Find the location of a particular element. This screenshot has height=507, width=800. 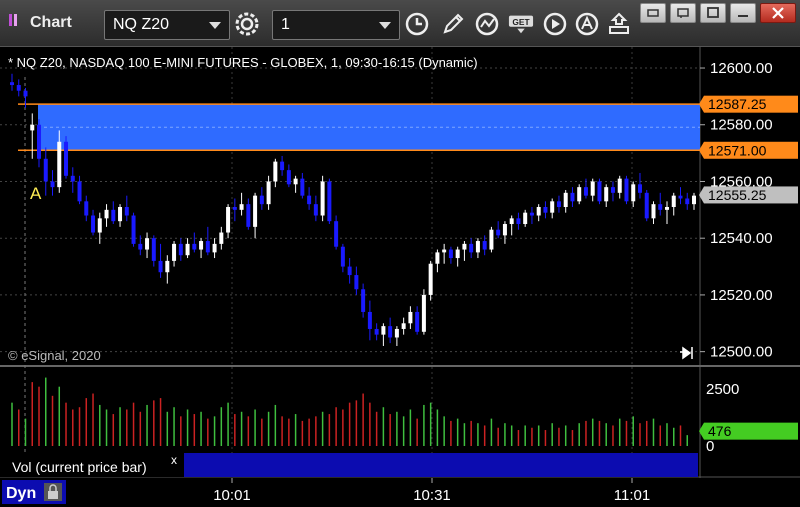

price-axis is located at coordinates (750, 206).